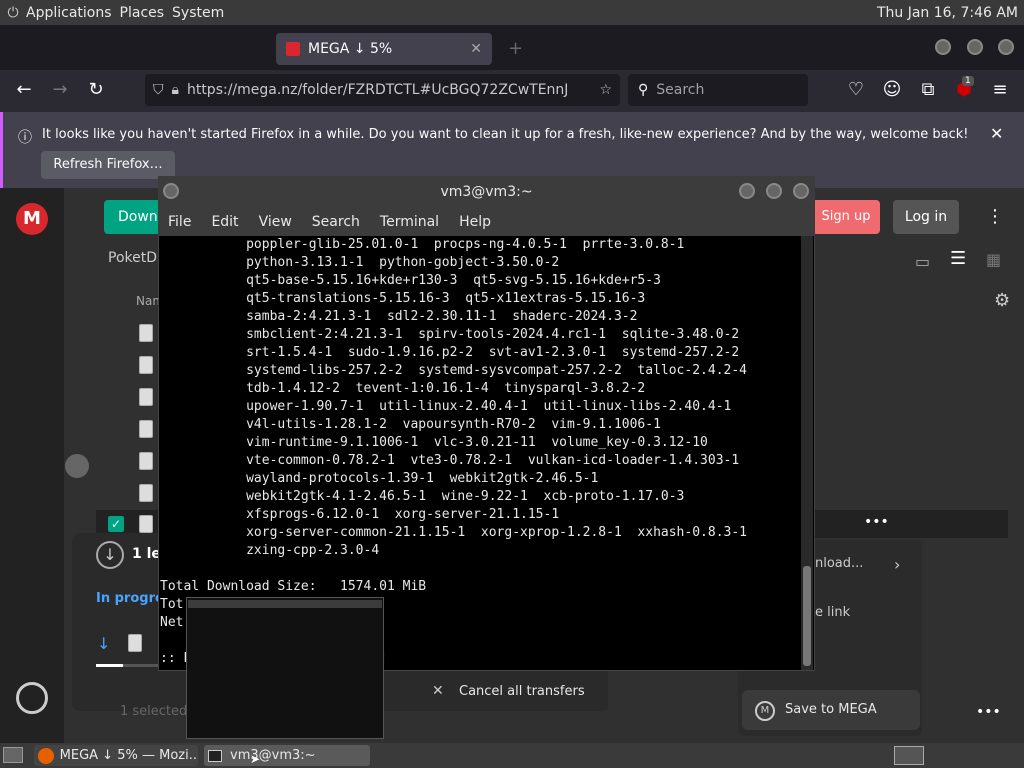 The height and width of the screenshot is (768, 1024). I want to click on terminal-line: xfsprogs-6.12.0-1 xorg-server-21.1.15-1, so click(360, 514).